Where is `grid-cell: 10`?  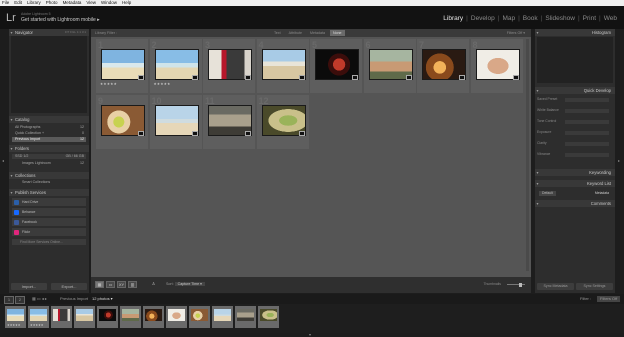
grid-cell: 10 is located at coordinates (175, 122).